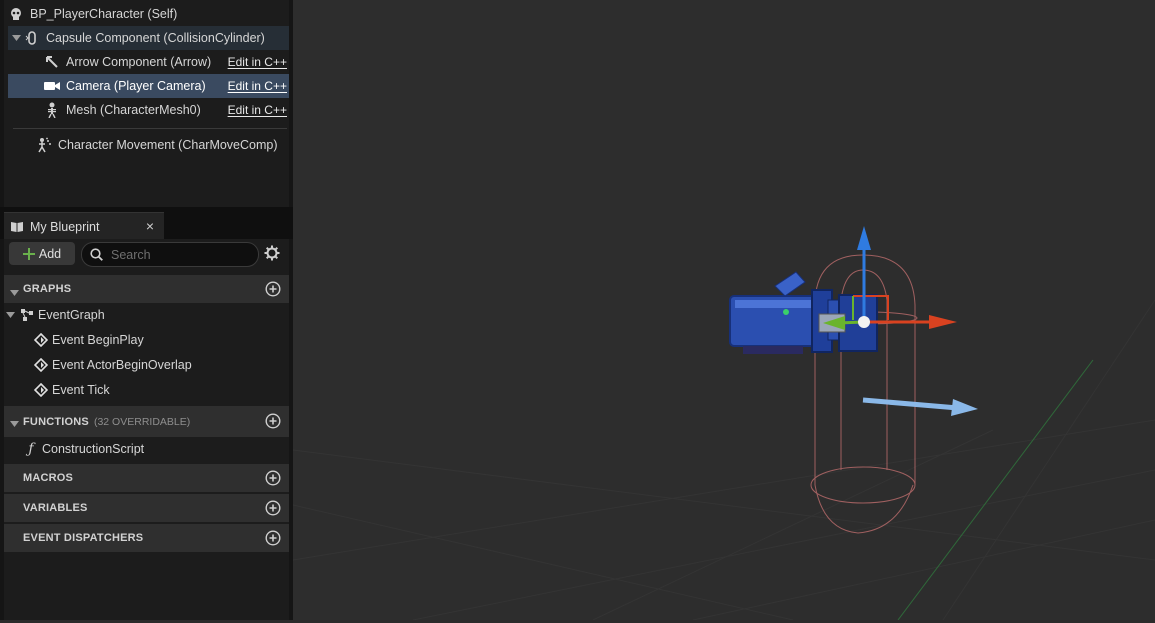 This screenshot has width=1155, height=623. What do you see at coordinates (98, 340) in the screenshot?
I see `event-label: Event BeginPlay` at bounding box center [98, 340].